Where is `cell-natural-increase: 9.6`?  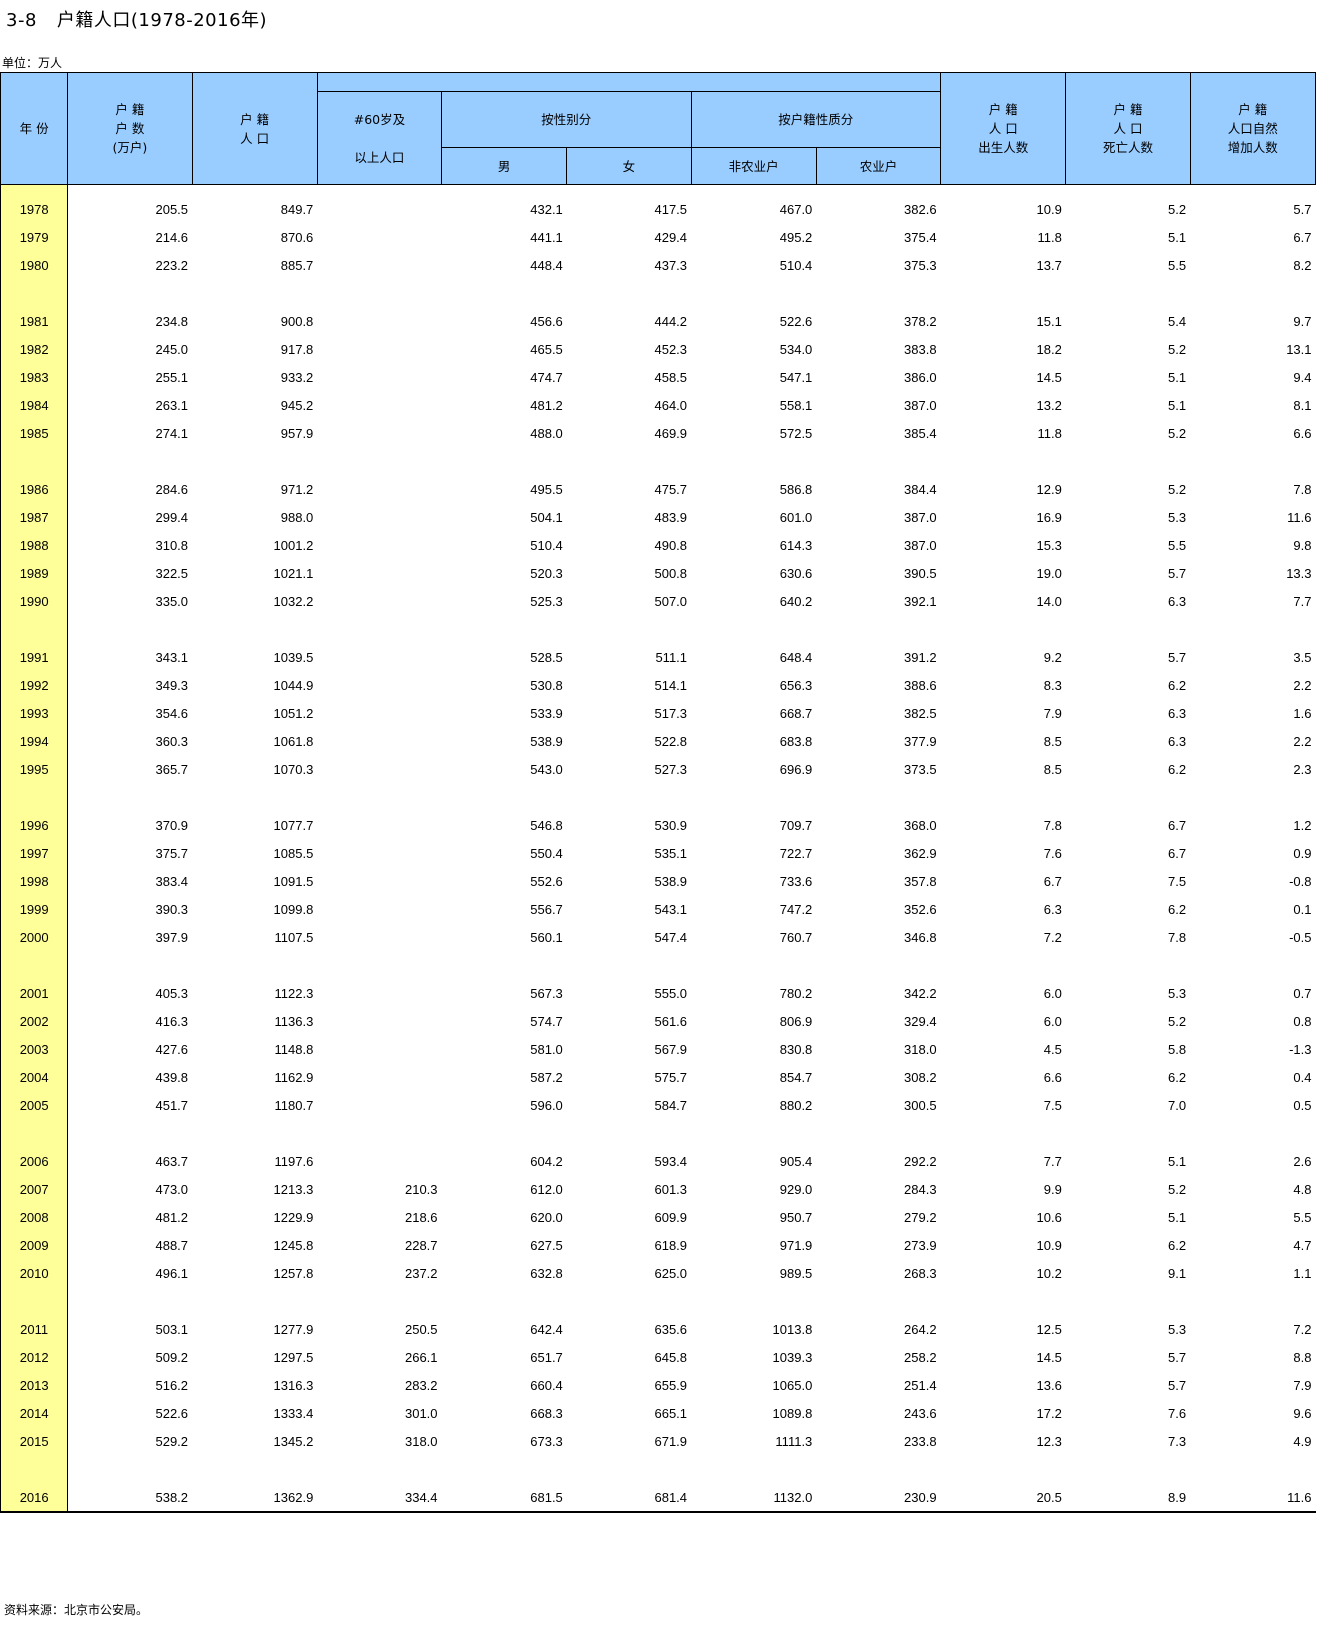 cell-natural-increase: 9.6 is located at coordinates (1302, 1413).